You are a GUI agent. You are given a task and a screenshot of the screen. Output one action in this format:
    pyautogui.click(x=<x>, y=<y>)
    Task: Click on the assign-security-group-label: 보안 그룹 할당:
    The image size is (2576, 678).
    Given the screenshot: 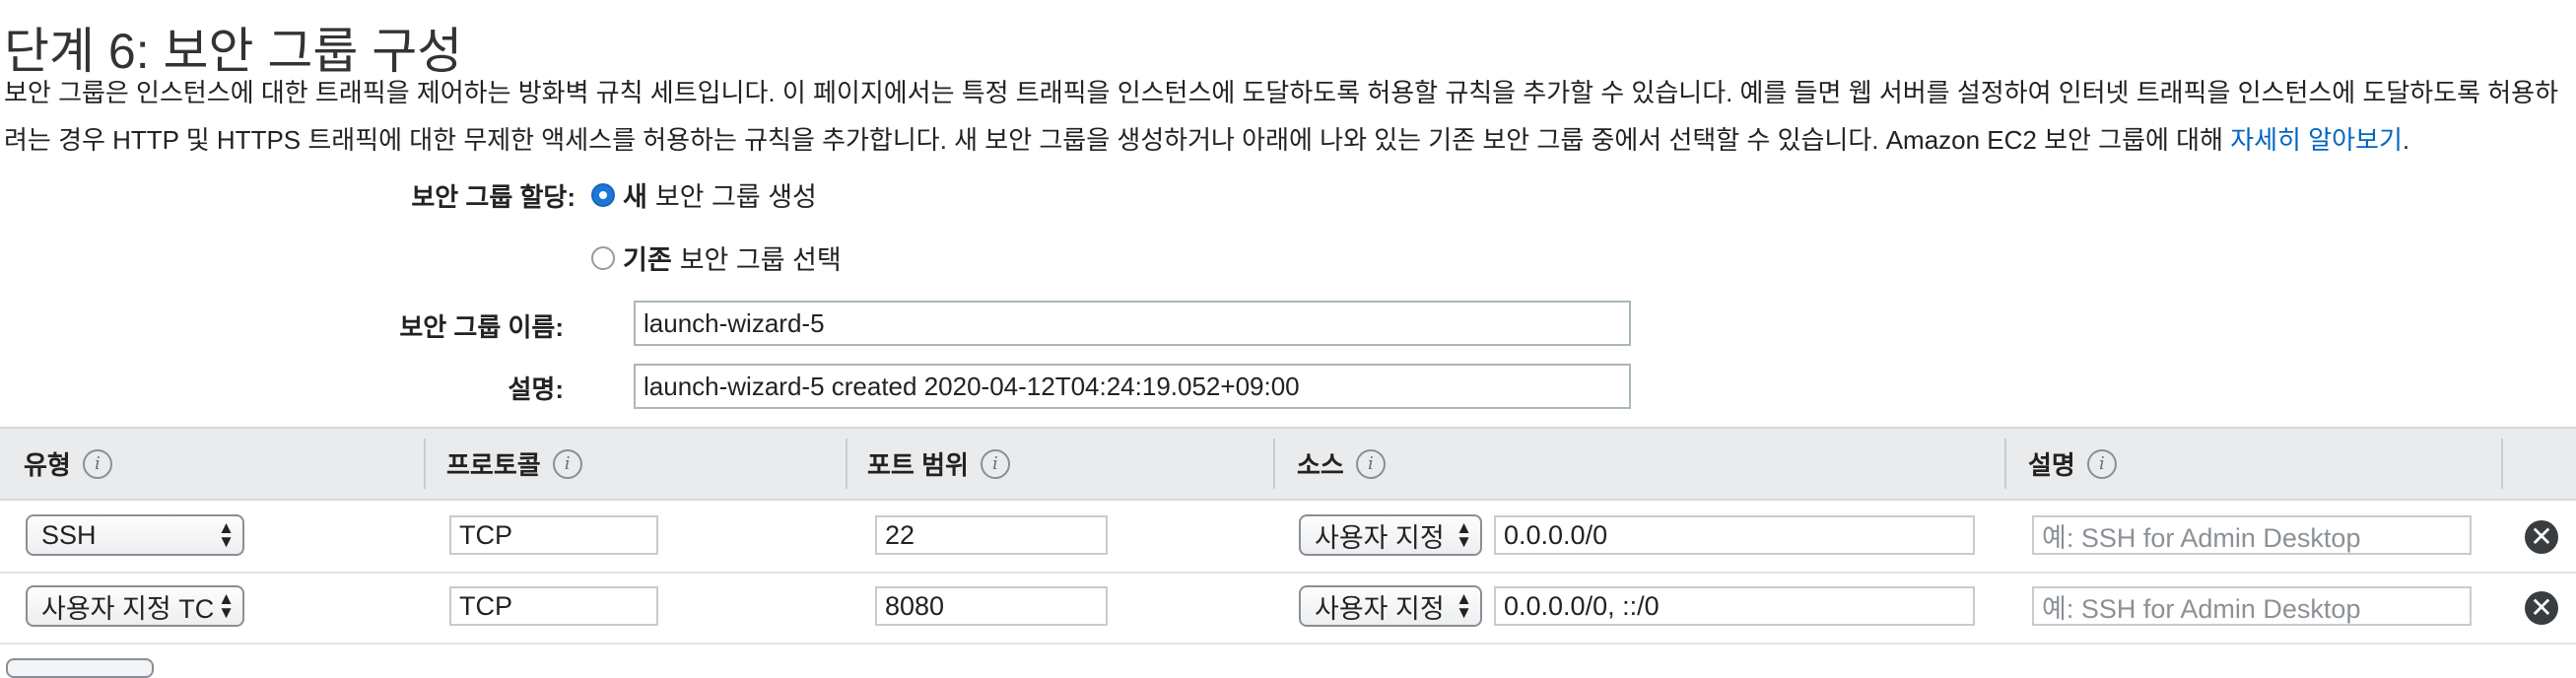 What is the action you would take?
    pyautogui.click(x=493, y=197)
    